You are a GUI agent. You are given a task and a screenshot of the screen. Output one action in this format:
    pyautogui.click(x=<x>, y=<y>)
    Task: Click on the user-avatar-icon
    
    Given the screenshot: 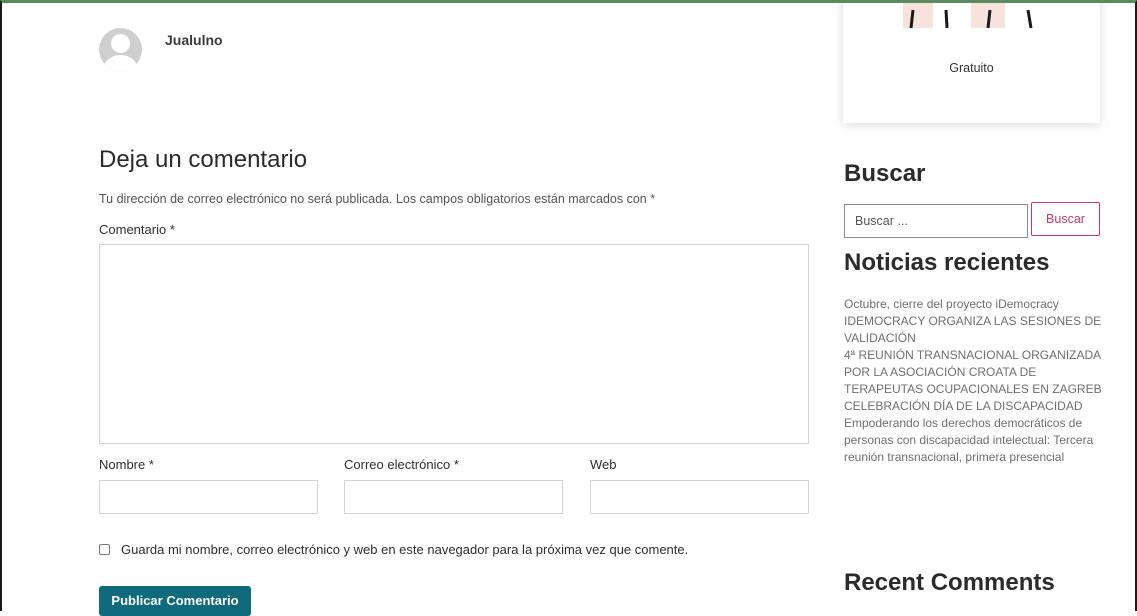 What is the action you would take?
    pyautogui.click(x=120, y=49)
    